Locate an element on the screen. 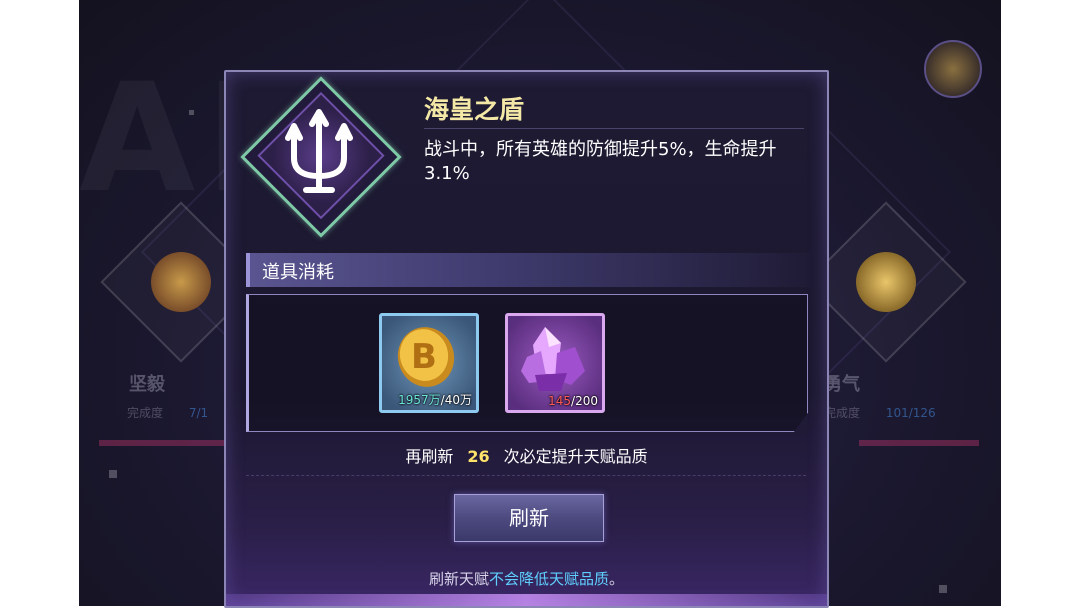 This screenshot has height=608, width=1080. right-progress-label: 完成度 is located at coordinates (842, 413).